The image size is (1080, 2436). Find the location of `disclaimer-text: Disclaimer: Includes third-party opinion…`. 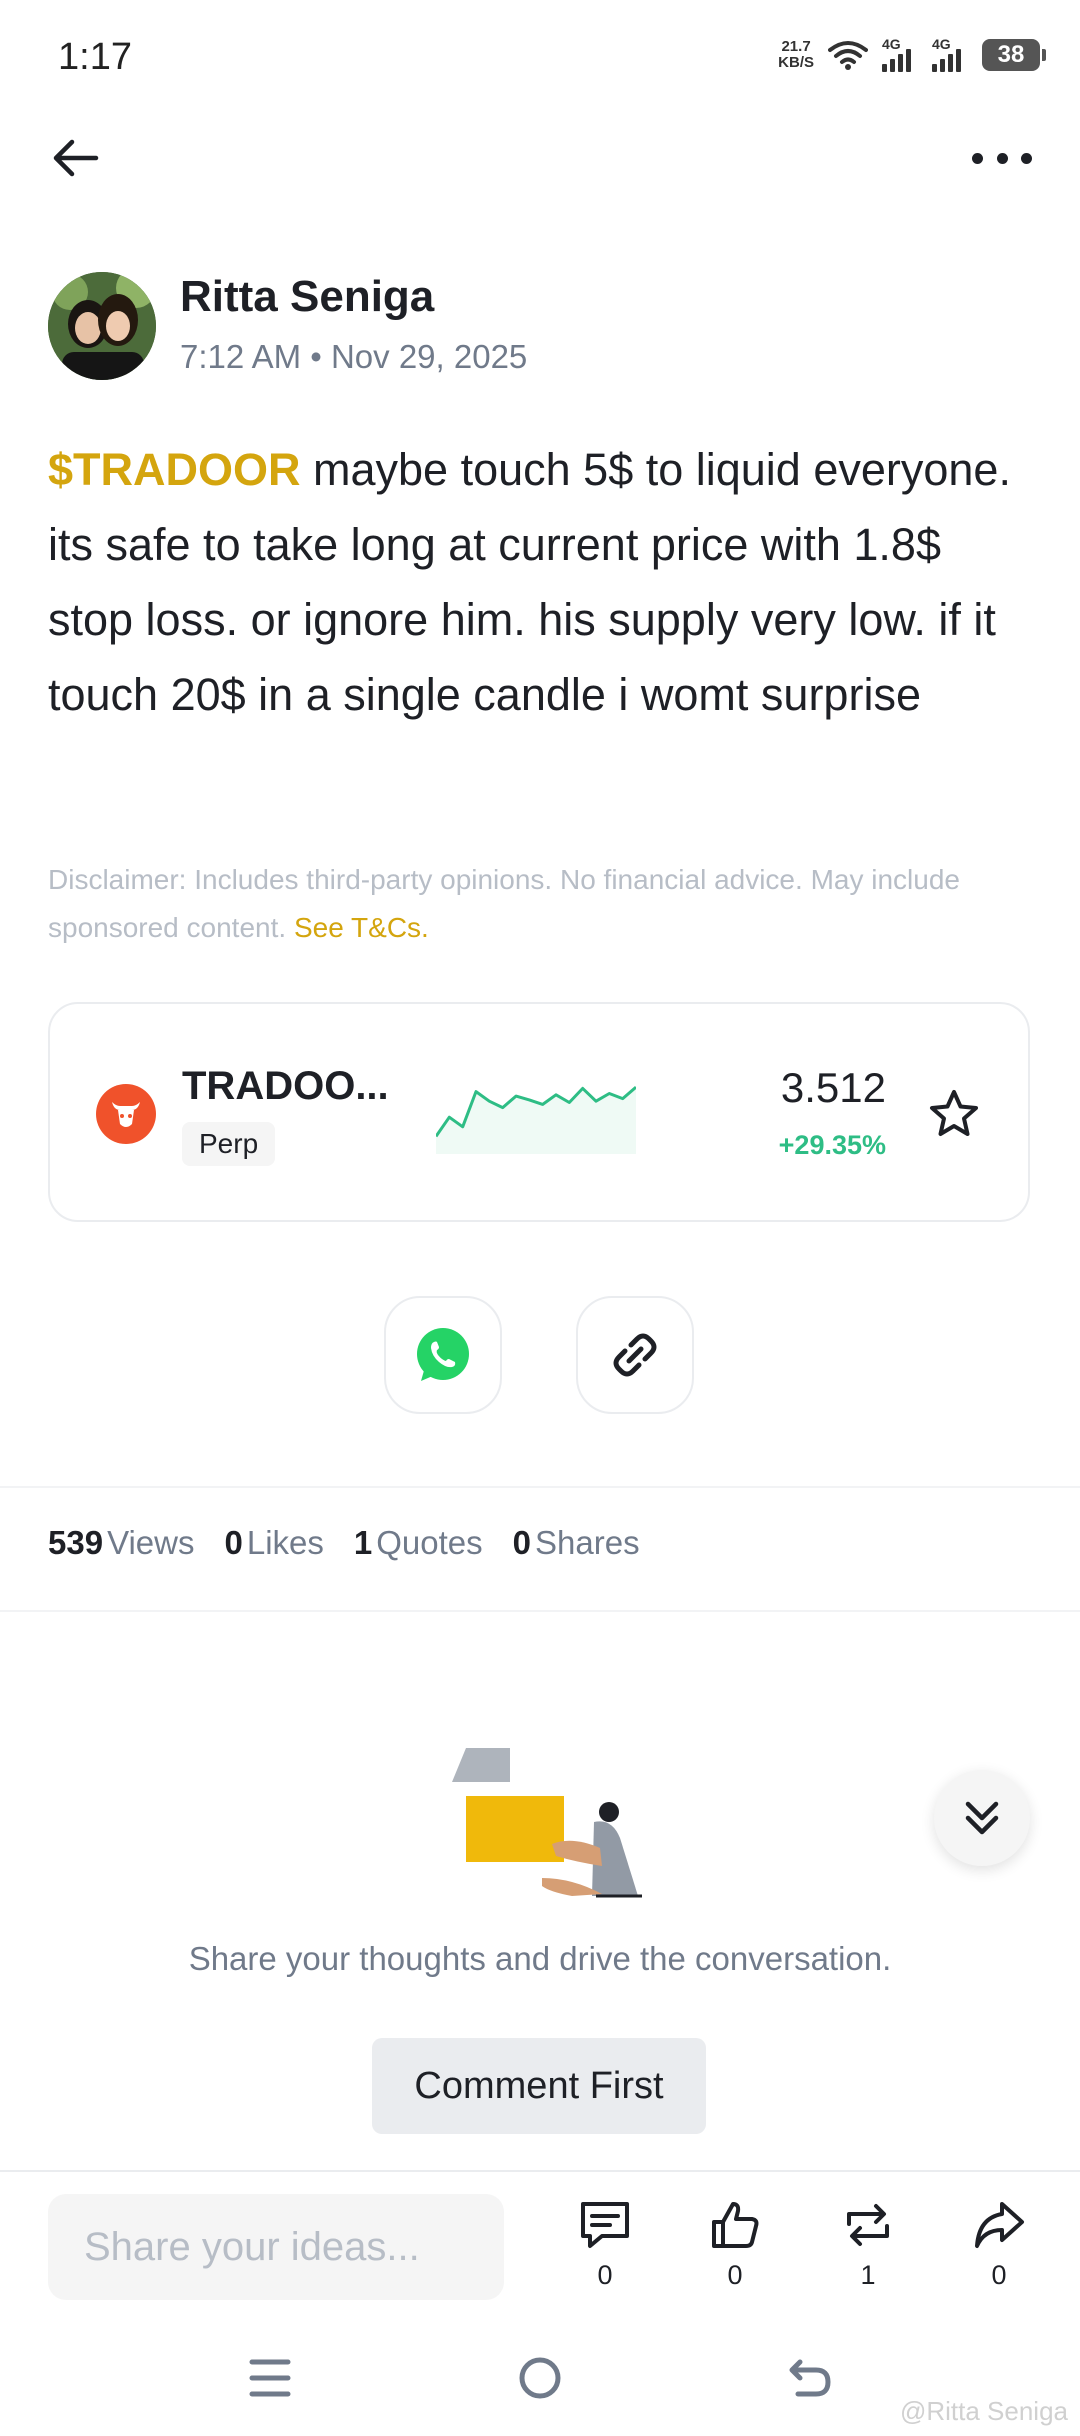

disclaimer-text: Disclaimer: Includes third-party opinion… is located at coordinates (504, 903).